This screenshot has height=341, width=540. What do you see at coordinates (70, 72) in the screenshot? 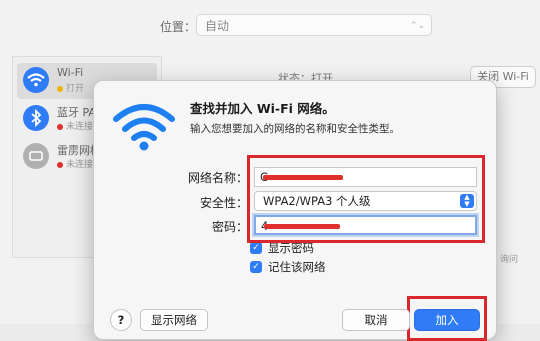
I see `sidebar-item-name: Wi-Fi` at bounding box center [70, 72].